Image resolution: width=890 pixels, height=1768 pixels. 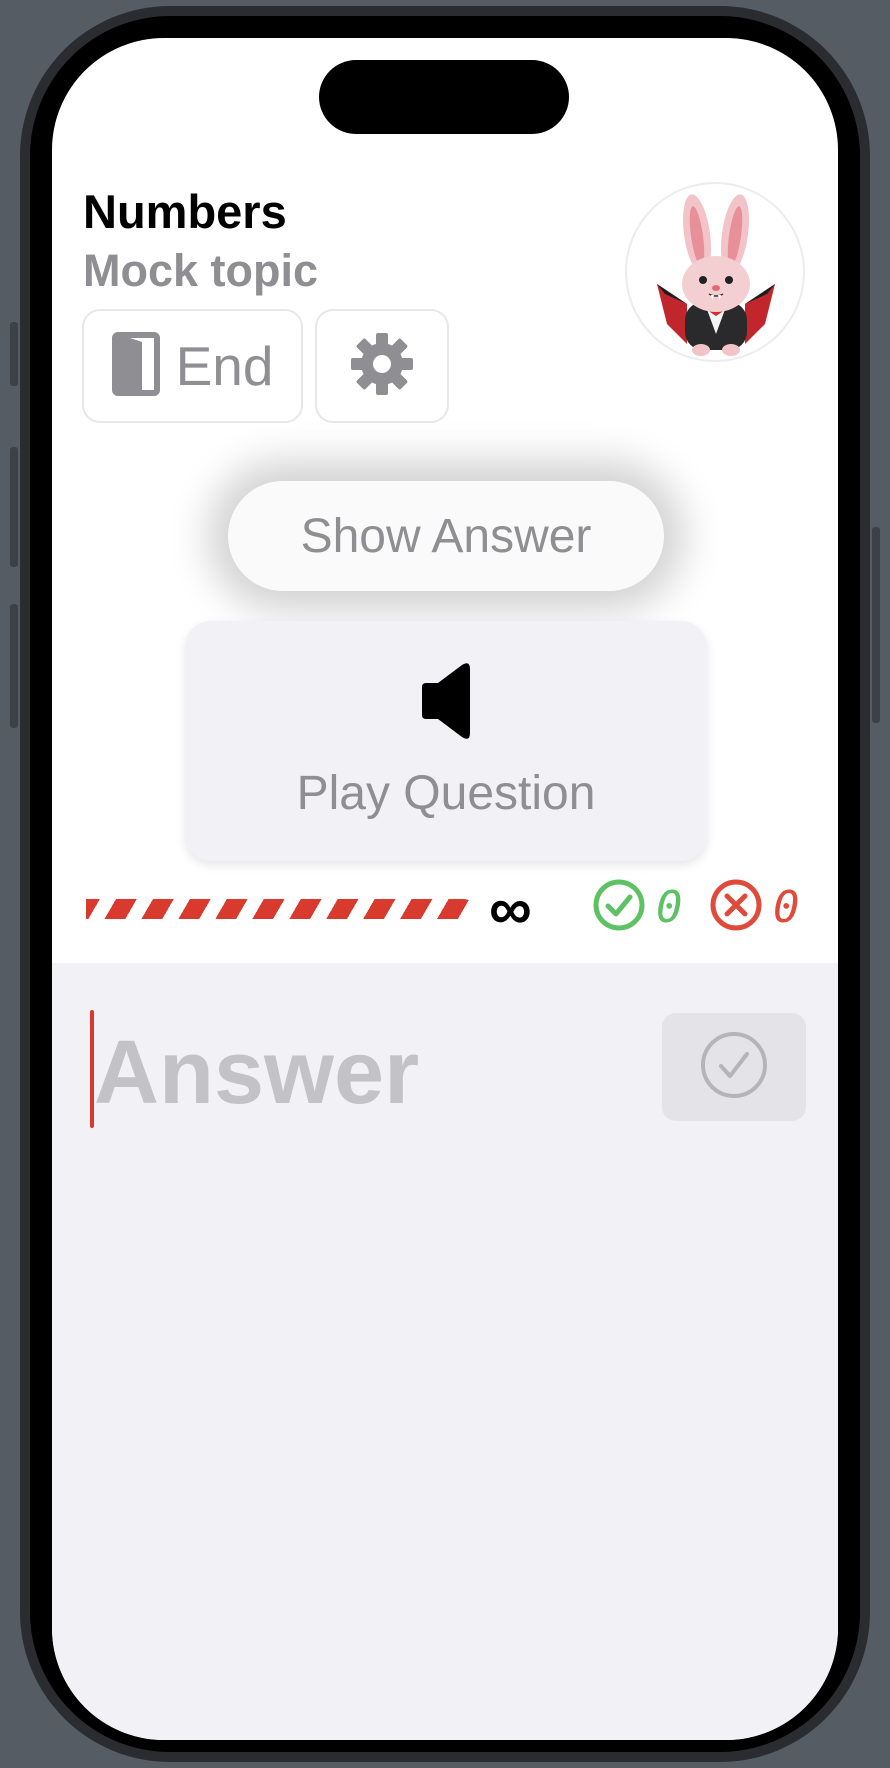 What do you see at coordinates (876, 625) in the screenshot?
I see `power-button` at bounding box center [876, 625].